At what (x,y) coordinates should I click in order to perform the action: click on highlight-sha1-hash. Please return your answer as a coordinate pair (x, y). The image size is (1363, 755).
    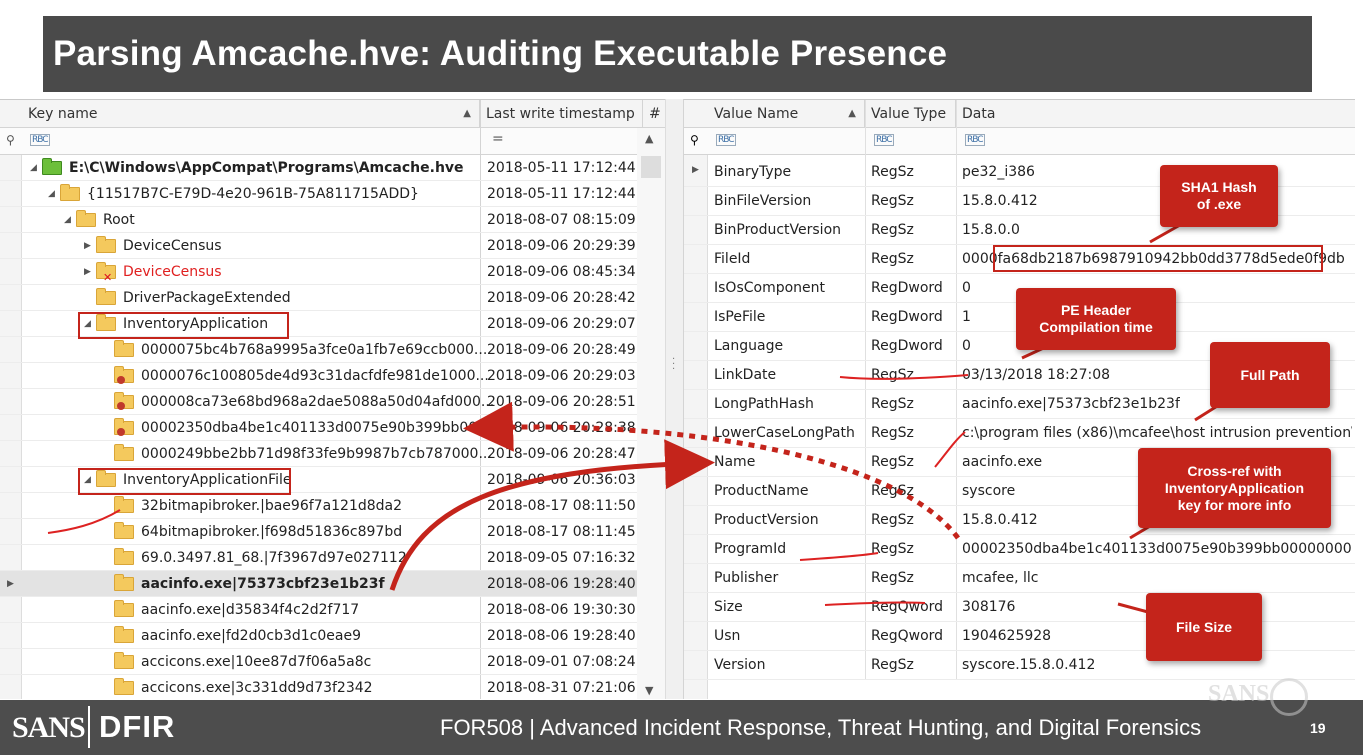
    Looking at the image, I should click on (1158, 258).